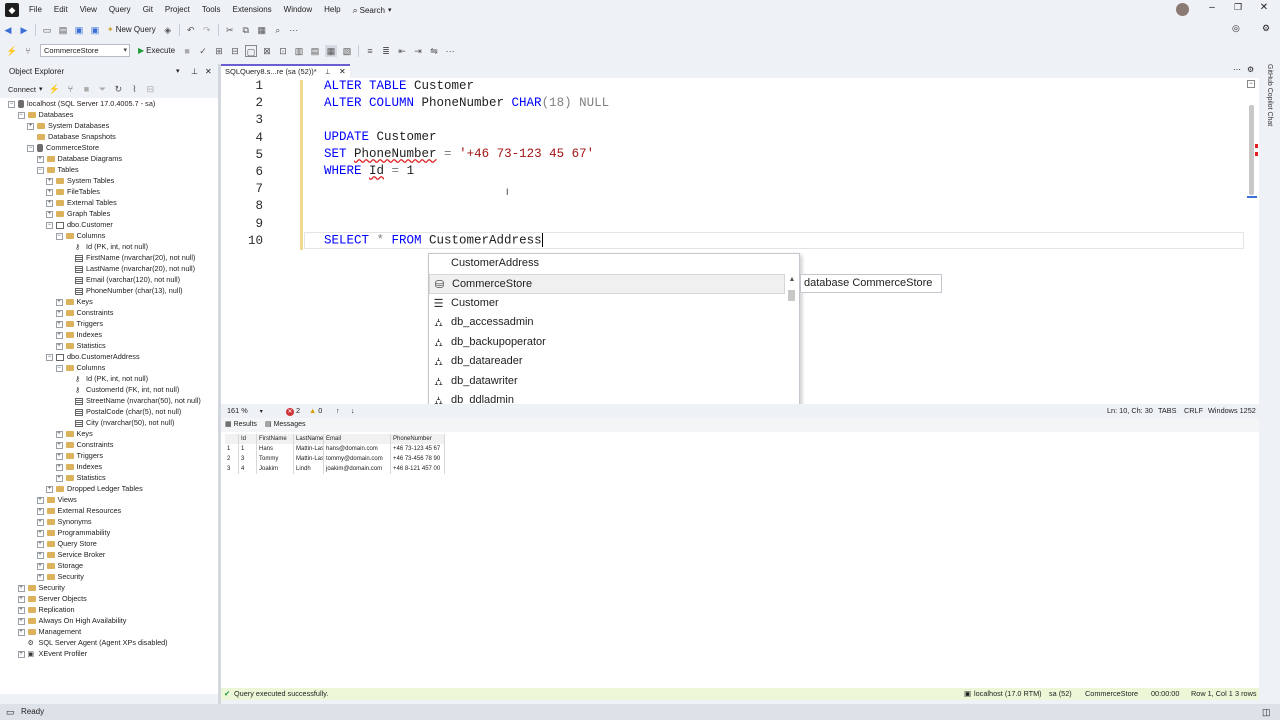  What do you see at coordinates (1264, 7) in the screenshot?
I see `close-button: ✕` at bounding box center [1264, 7].